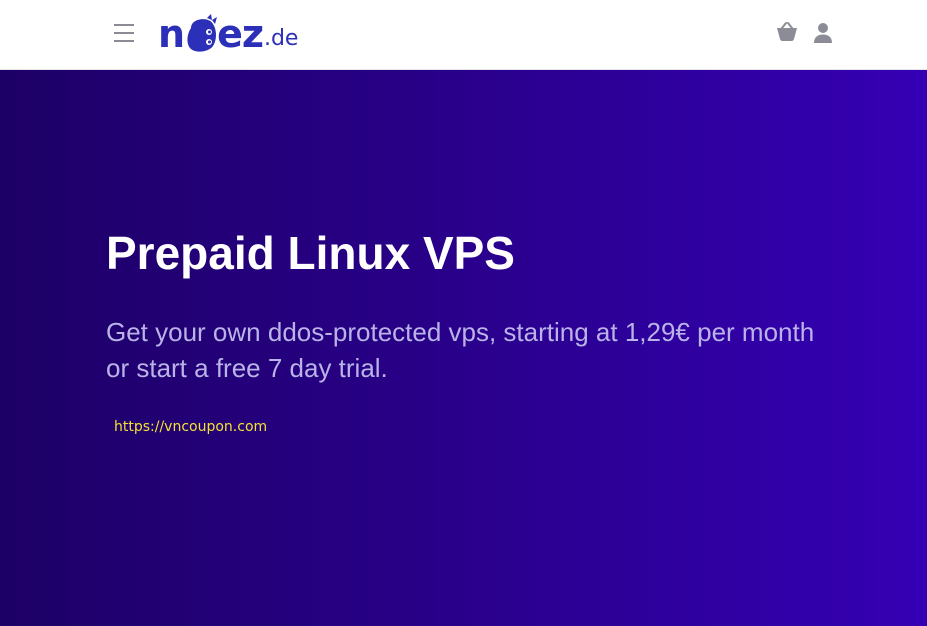  I want to click on hamburger-menu-button, so click(124, 33).